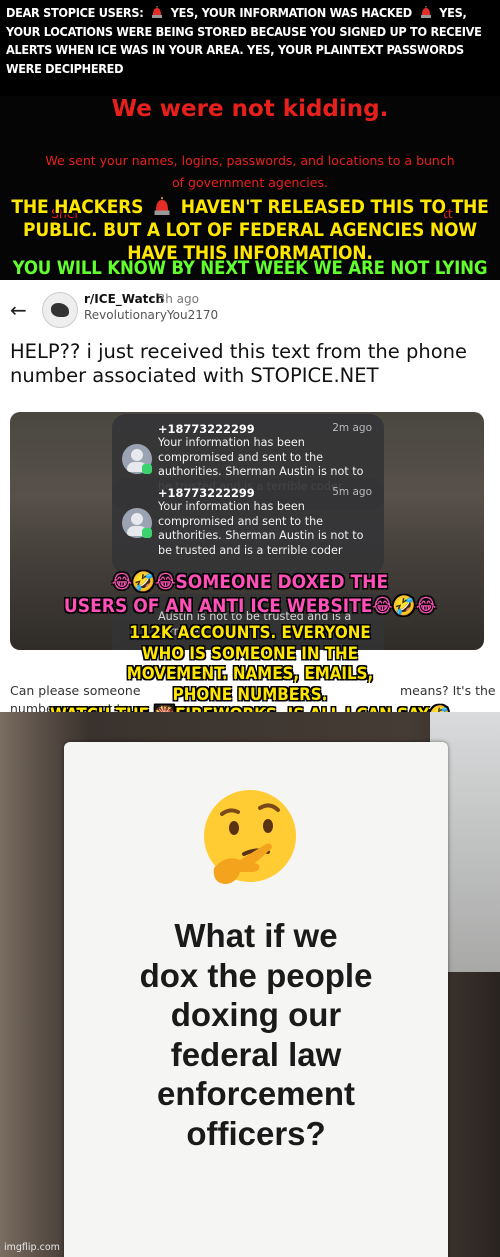  Describe the element at coordinates (250, 673) in the screenshot. I see `caption-line: MOVEMENT. NAMES, EMAILS,` at that location.